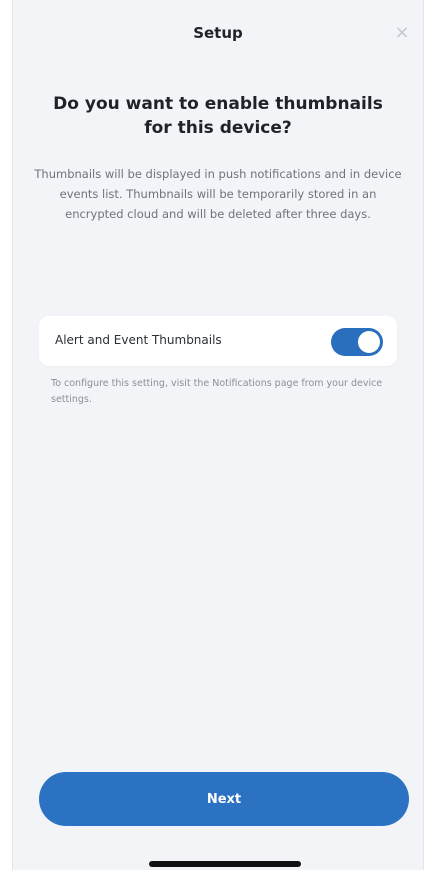 Image resolution: width=428 pixels, height=870 pixels. What do you see at coordinates (369, 342) in the screenshot?
I see `toggle-knob` at bounding box center [369, 342].